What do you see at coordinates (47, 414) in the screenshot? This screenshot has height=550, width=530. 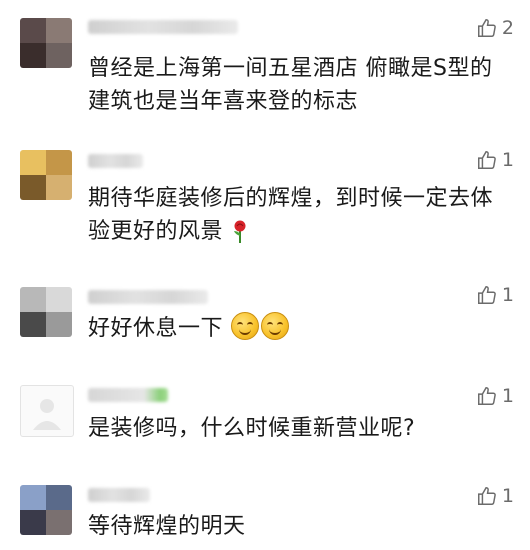 I see `default-avatar-icon` at bounding box center [47, 414].